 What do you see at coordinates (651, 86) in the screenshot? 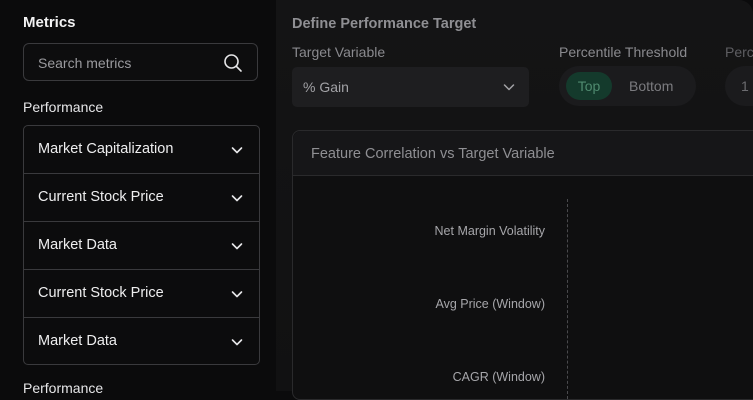
I see `toggle-option-bottom: Bottom` at bounding box center [651, 86].